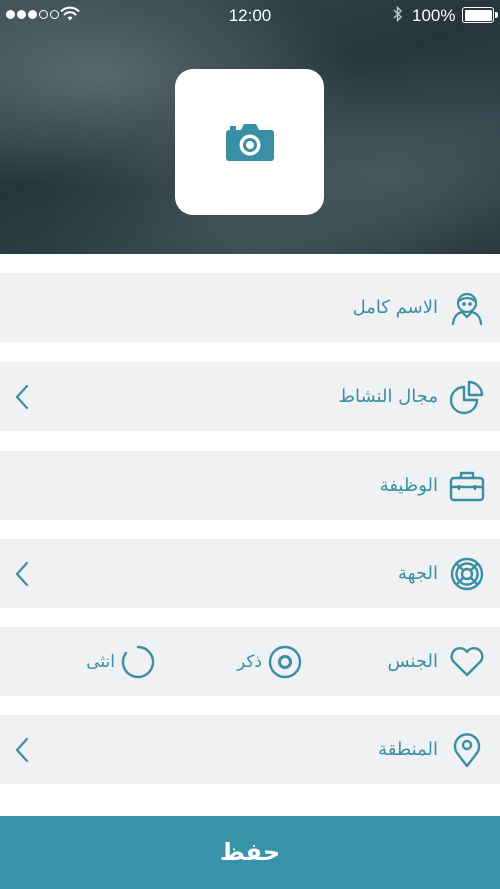 The height and width of the screenshot is (889, 500). I want to click on briefcase-icon, so click(467, 486).